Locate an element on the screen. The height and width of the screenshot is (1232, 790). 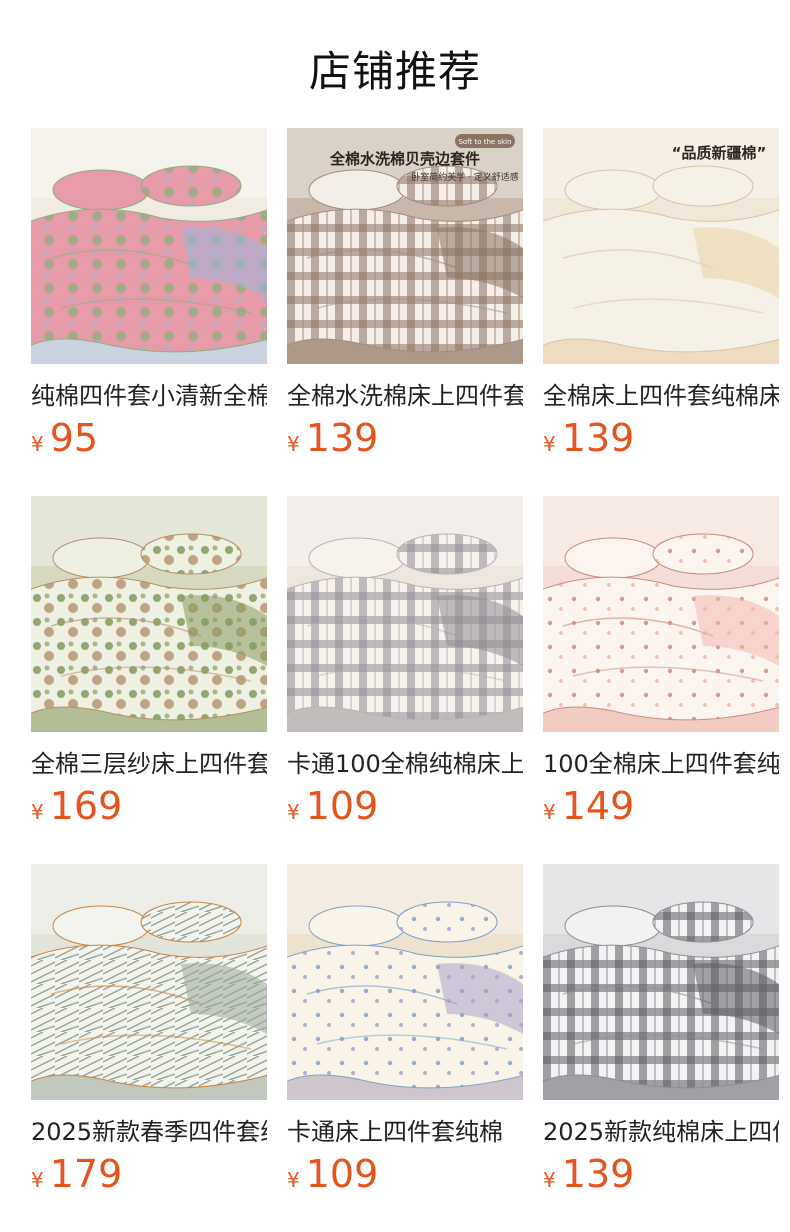
product-price: 179 is located at coordinates (86, 1174).